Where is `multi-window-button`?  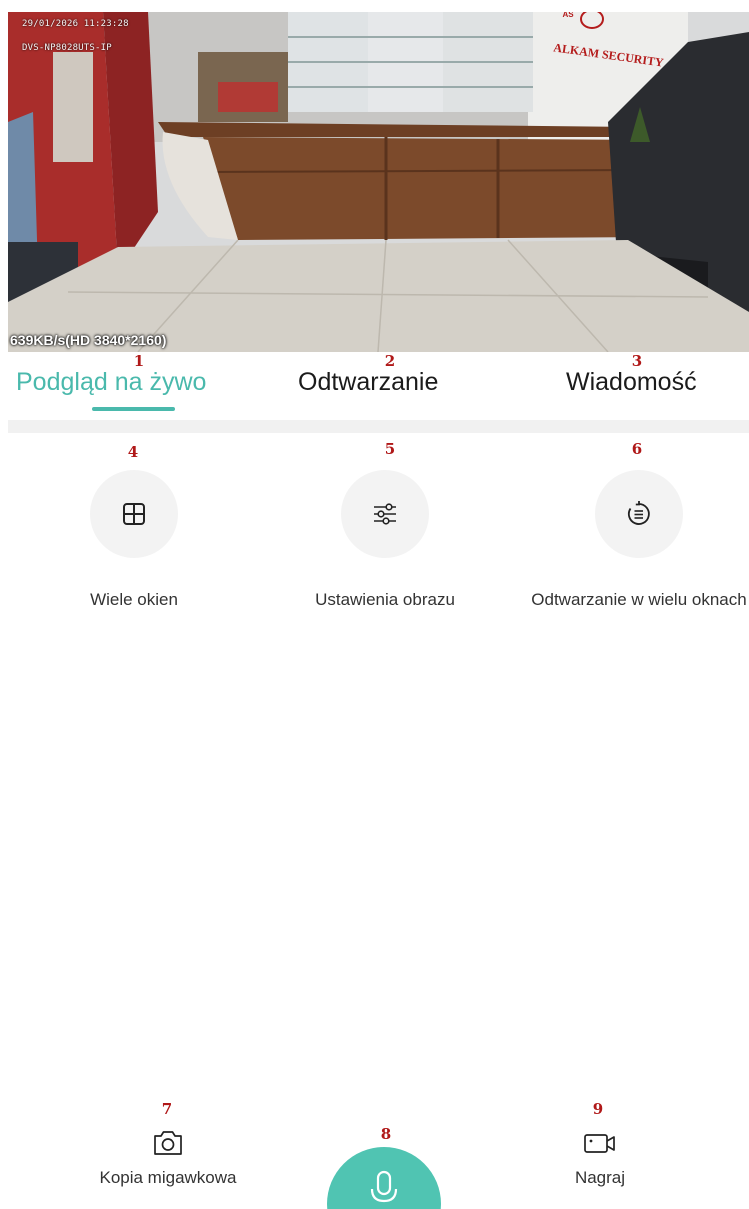 multi-window-button is located at coordinates (134, 514).